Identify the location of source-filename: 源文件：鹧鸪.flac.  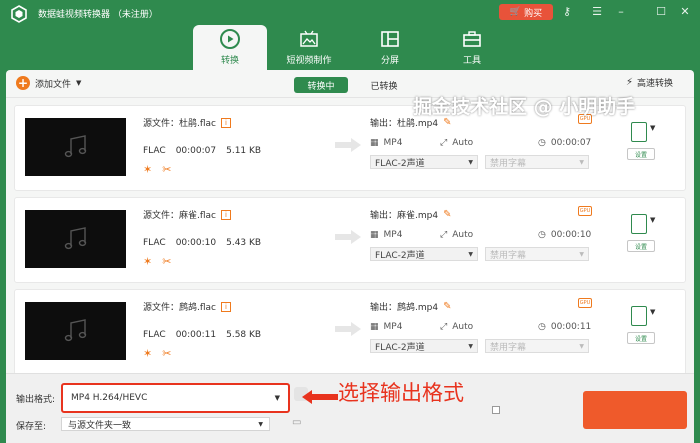
(179, 308).